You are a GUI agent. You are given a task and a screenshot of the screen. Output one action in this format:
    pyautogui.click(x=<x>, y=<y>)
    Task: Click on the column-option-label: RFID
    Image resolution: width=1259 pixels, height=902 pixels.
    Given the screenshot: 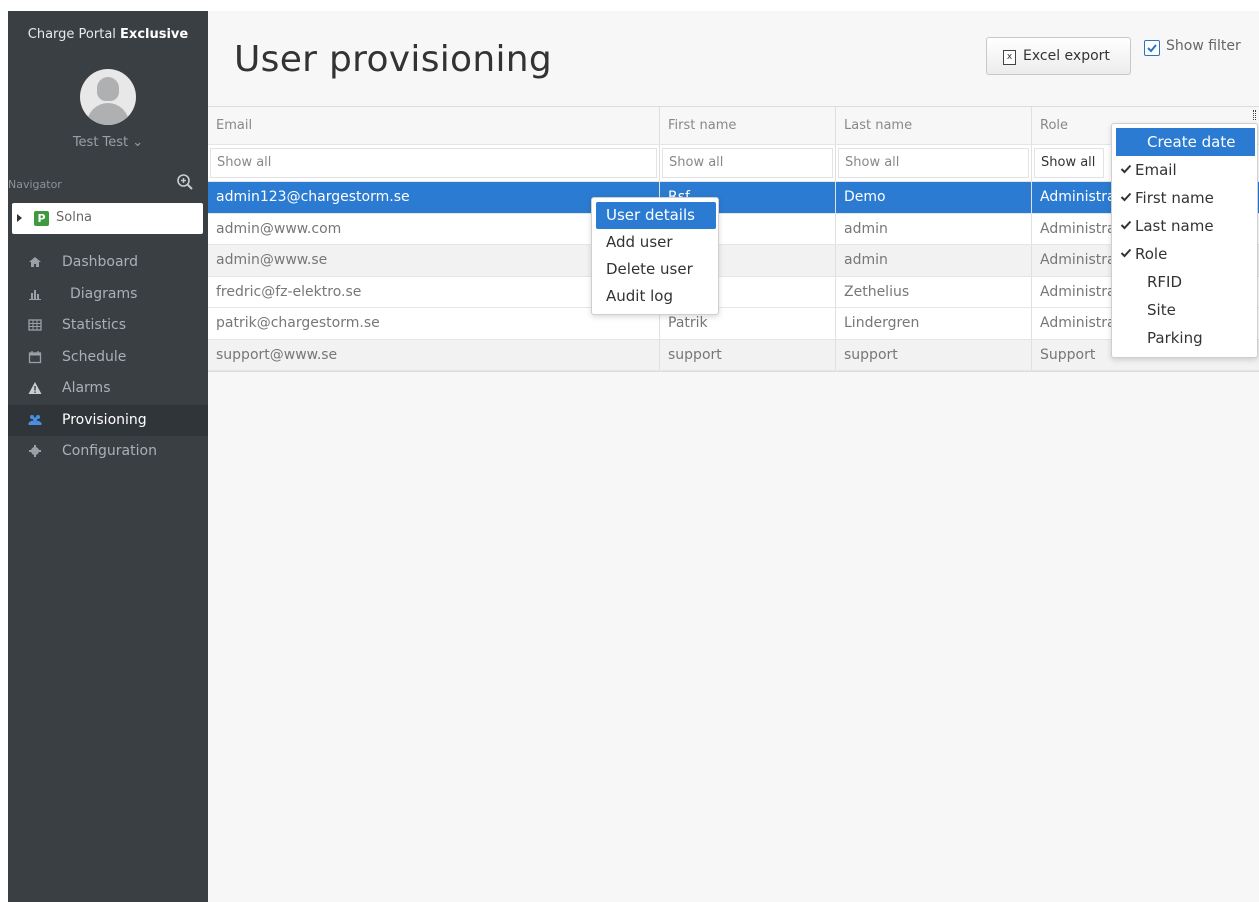 What is the action you would take?
    pyautogui.click(x=1165, y=282)
    